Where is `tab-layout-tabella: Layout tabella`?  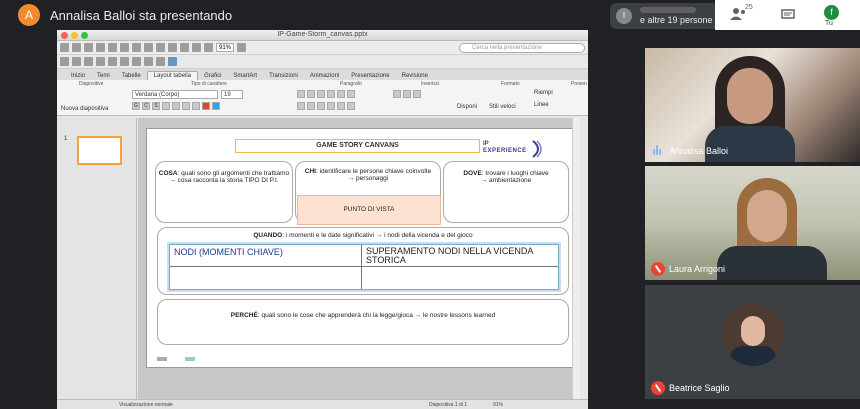 tab-layout-tabella: Layout tabella is located at coordinates (172, 75).